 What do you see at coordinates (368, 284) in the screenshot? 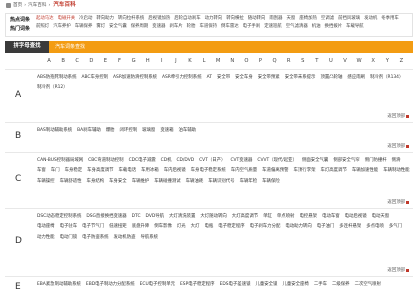
I see `entry-link: 二次空气喷射` at bounding box center [368, 284].